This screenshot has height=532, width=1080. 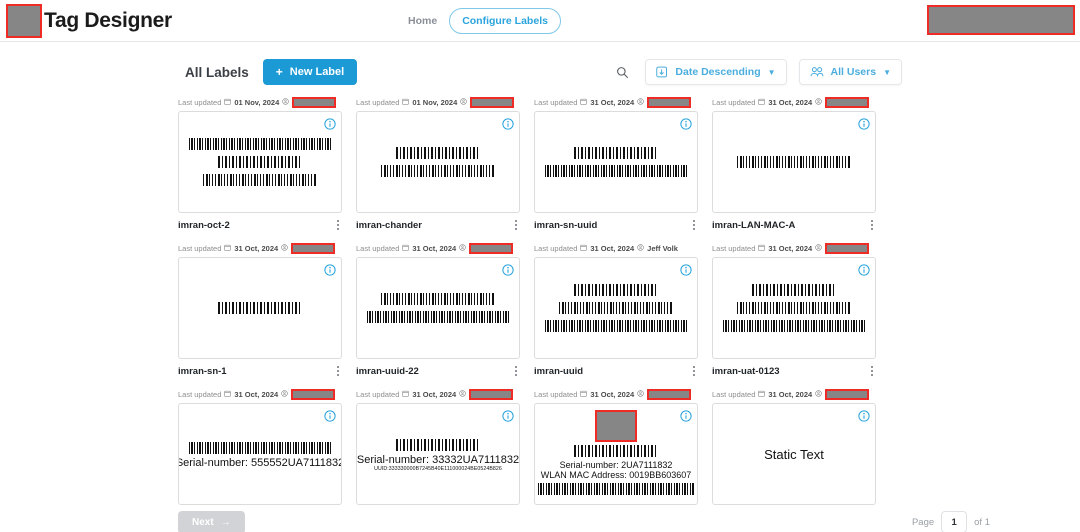 I want to click on toolbar-left: All Labels + New Label, so click(x=179, y=72).